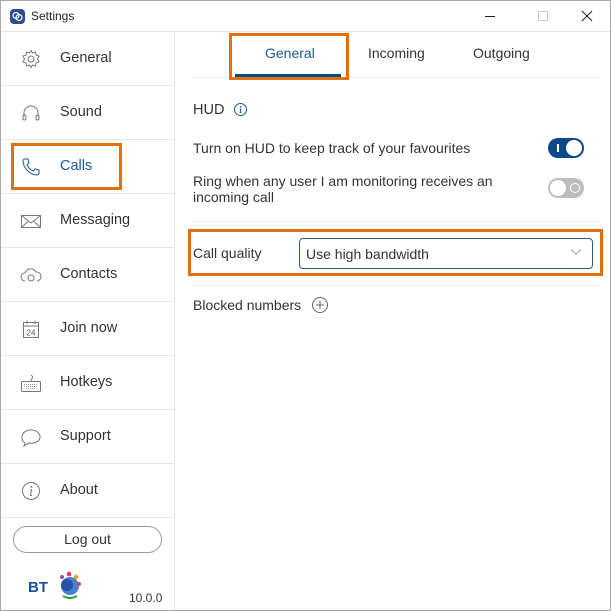 Image resolution: width=611 pixels, height=611 pixels. I want to click on general-tab-highlight-box, so click(289, 56).